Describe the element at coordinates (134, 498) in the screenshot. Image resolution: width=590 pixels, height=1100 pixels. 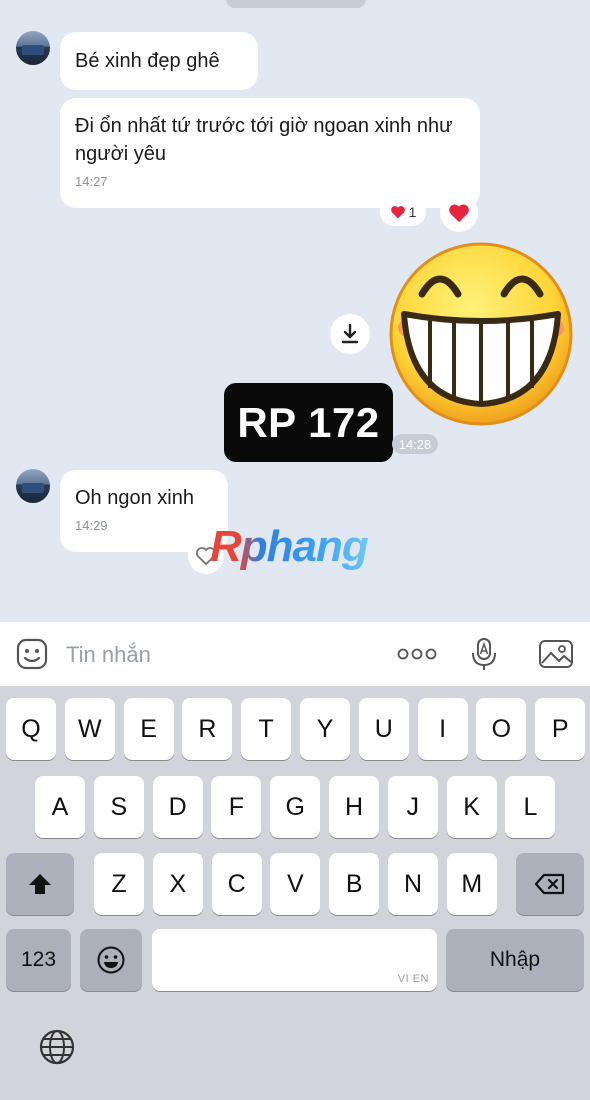
I see `message-text: Oh ngon xinh` at that location.